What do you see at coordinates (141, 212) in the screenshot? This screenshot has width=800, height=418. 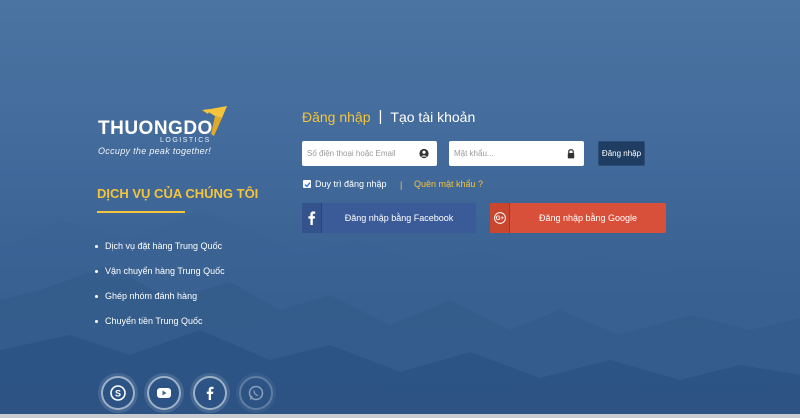 I see `services-underline` at bounding box center [141, 212].